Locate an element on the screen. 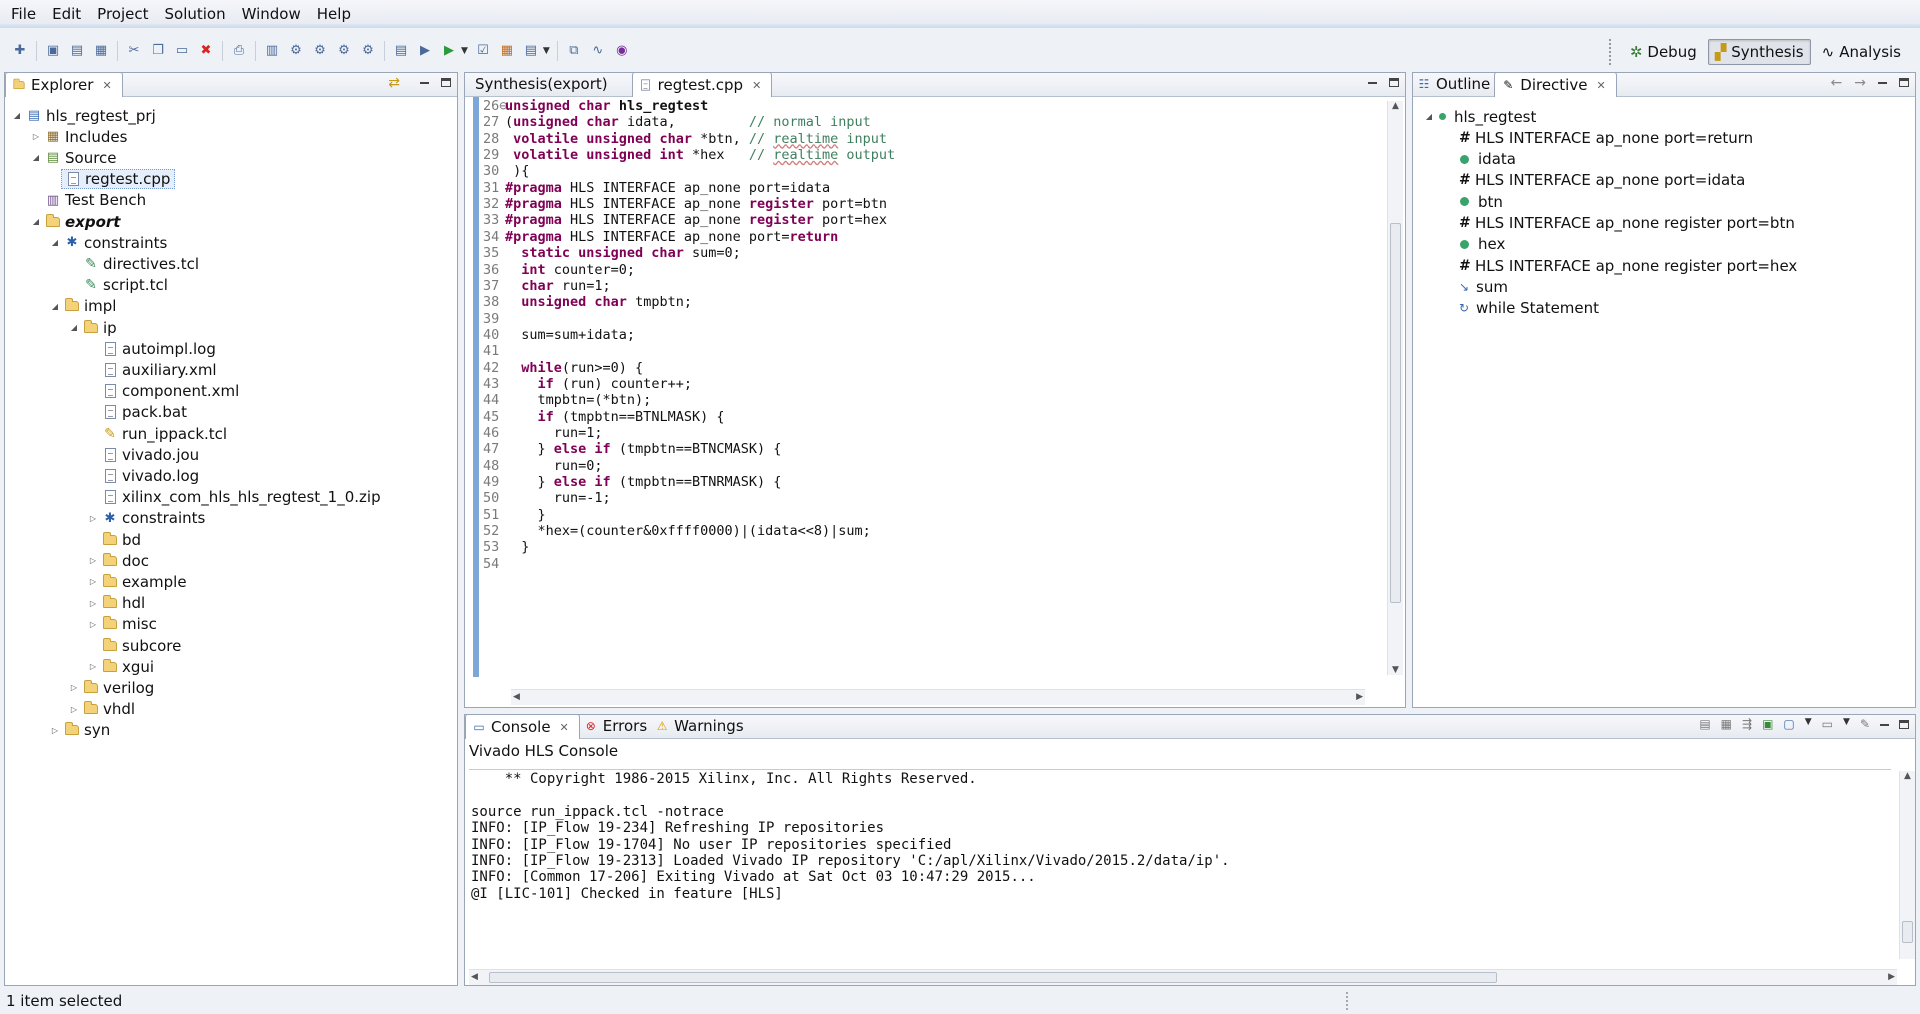 The height and width of the screenshot is (1014, 1920). scroll-down-icon: ▼ is located at coordinates (1395, 670).